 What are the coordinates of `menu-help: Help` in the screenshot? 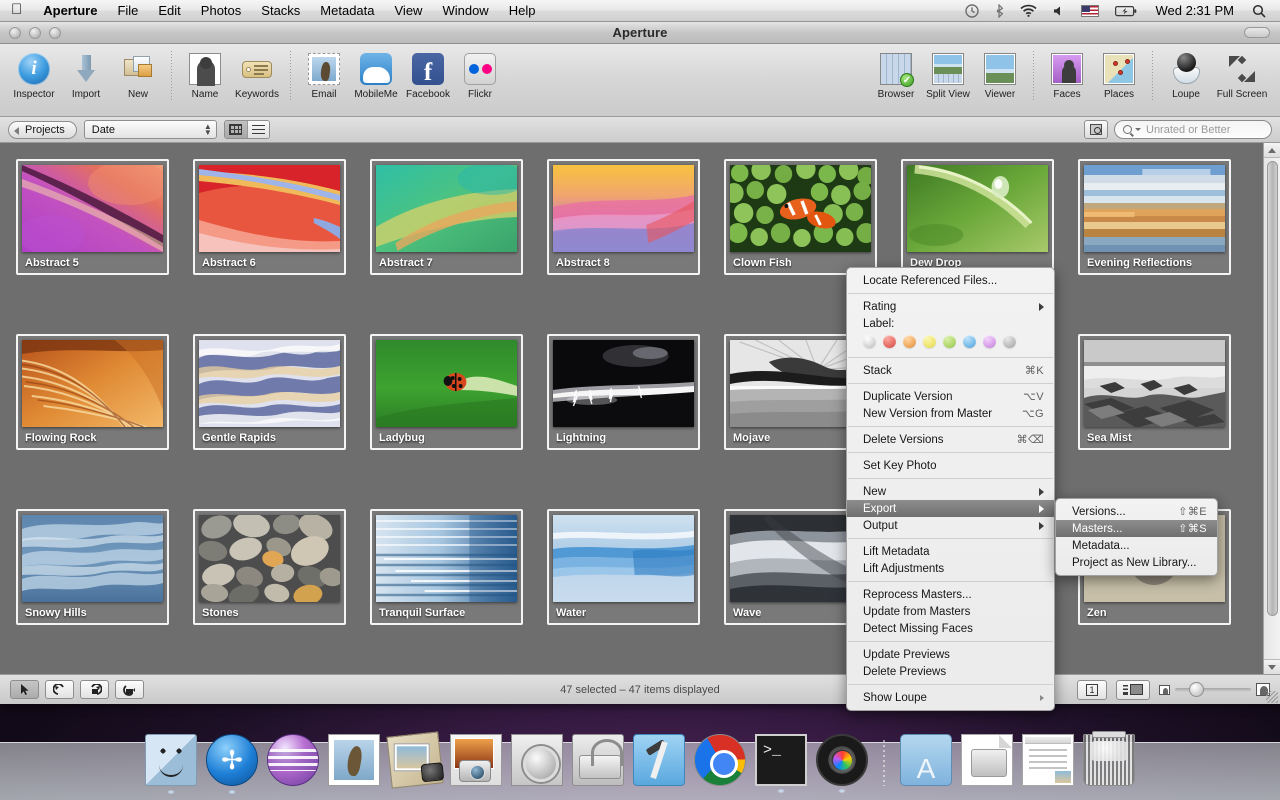 It's located at (522, 11).